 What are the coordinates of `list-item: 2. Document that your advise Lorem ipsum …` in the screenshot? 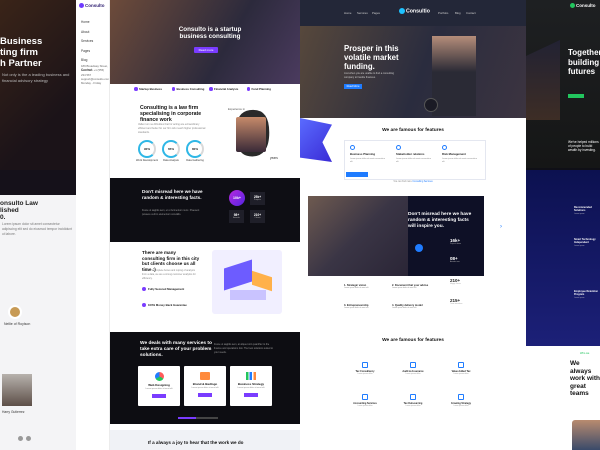 It's located at (410, 286).